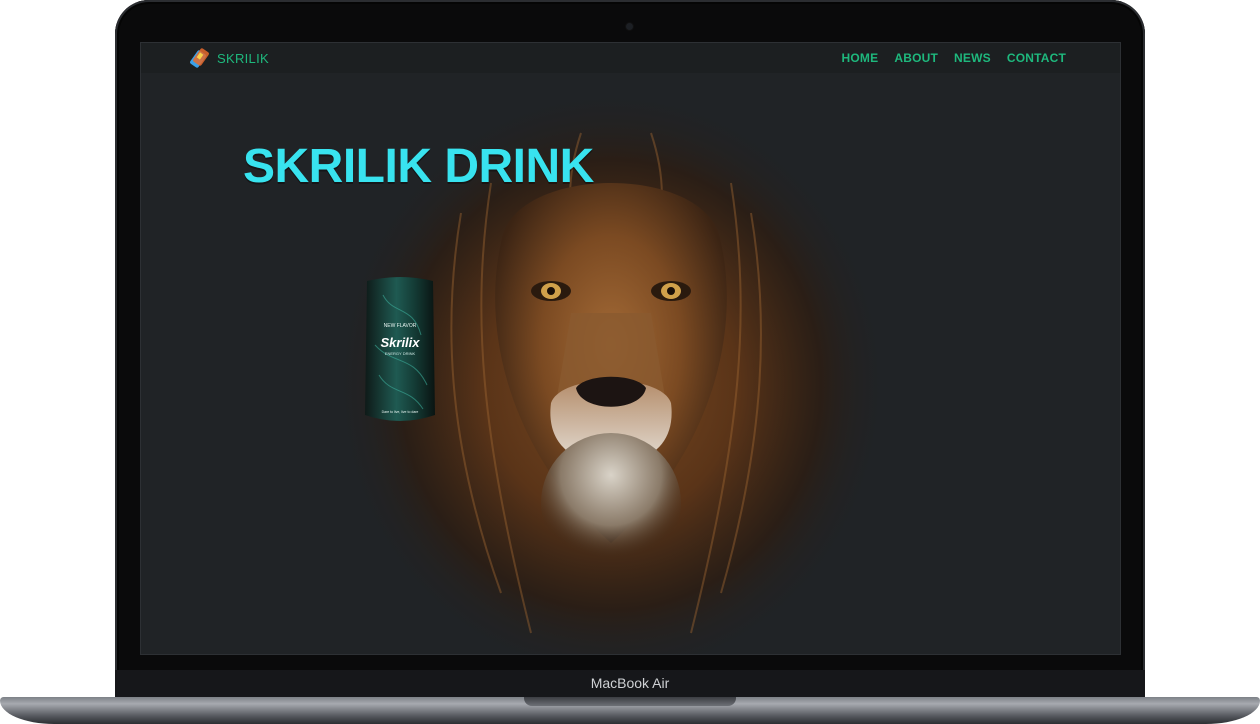  What do you see at coordinates (400, 353) in the screenshot?
I see `can-subtitle-text: ENERGY DRINK` at bounding box center [400, 353].